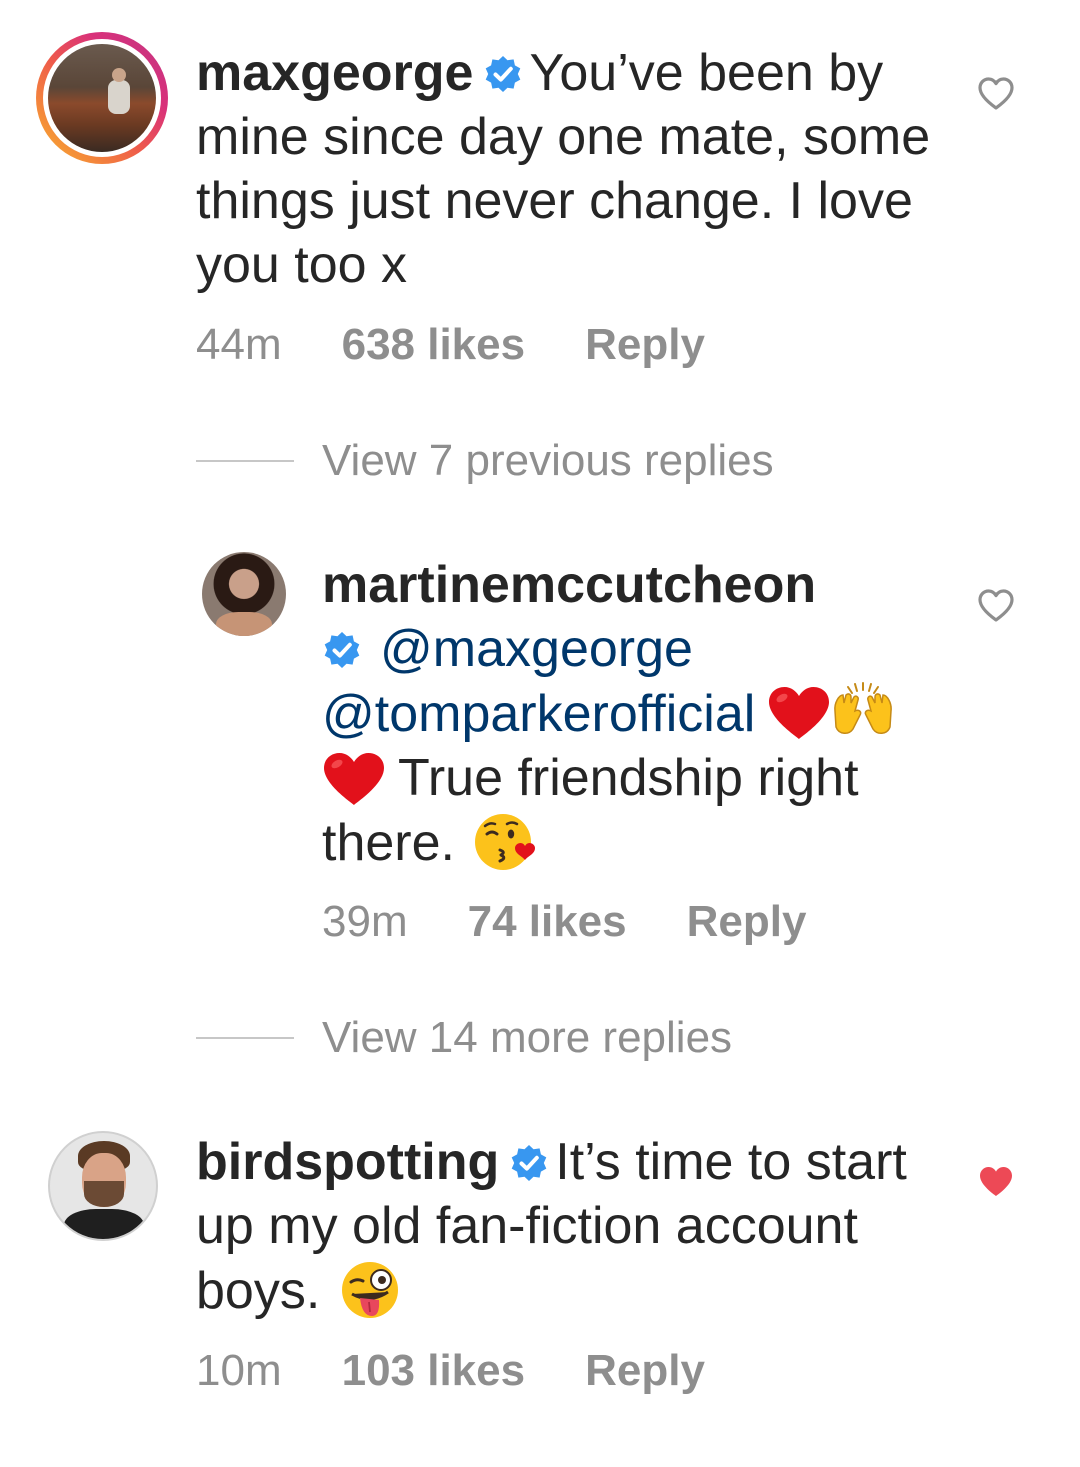  I want to click on kissing-face-emoji, so click(505, 842).